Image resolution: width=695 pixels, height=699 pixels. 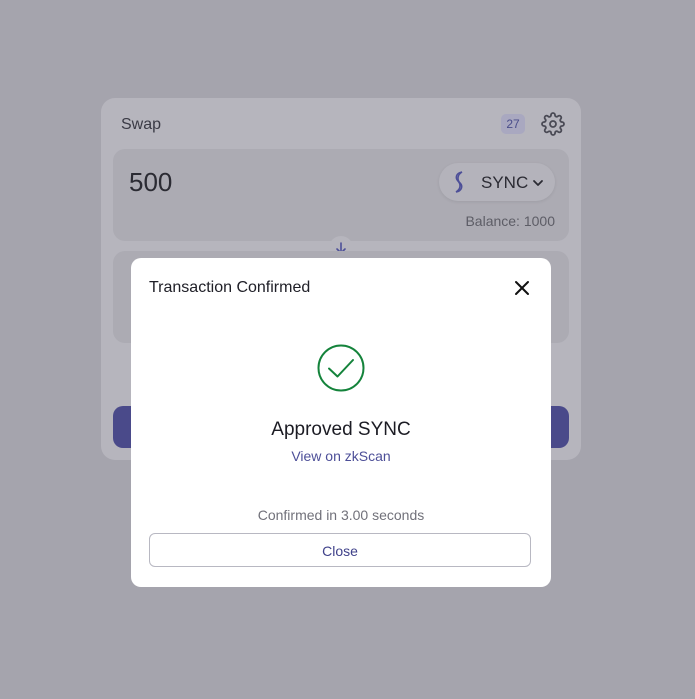 I want to click on close-icon, so click(x=522, y=288).